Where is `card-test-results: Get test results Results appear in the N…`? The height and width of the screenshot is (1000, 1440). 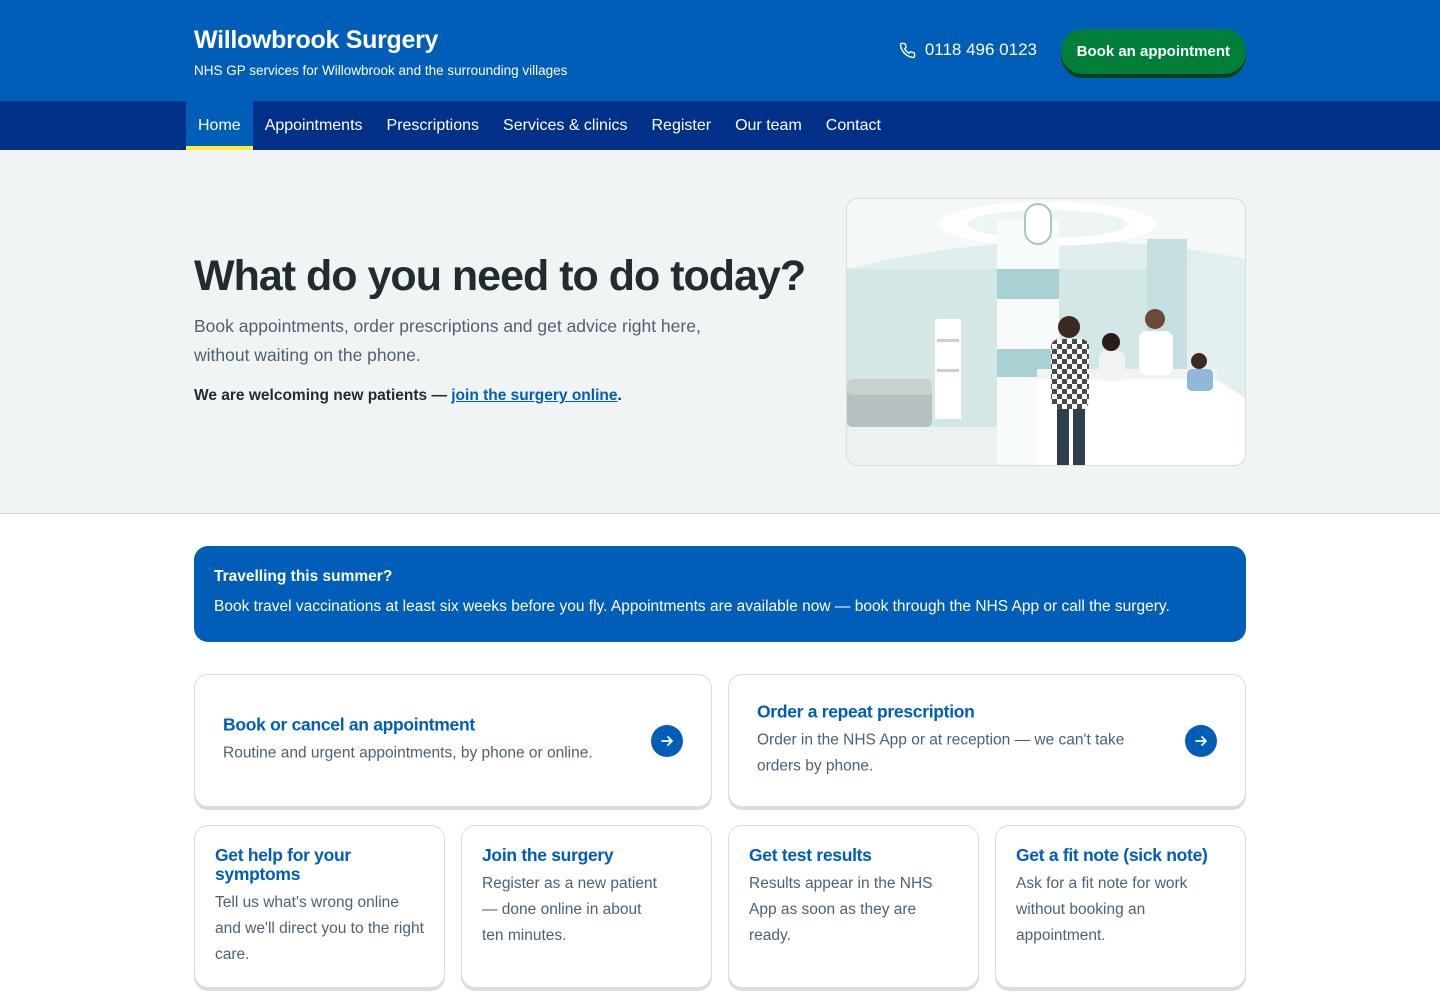 card-test-results: Get test results Results appear in the N… is located at coordinates (853, 906).